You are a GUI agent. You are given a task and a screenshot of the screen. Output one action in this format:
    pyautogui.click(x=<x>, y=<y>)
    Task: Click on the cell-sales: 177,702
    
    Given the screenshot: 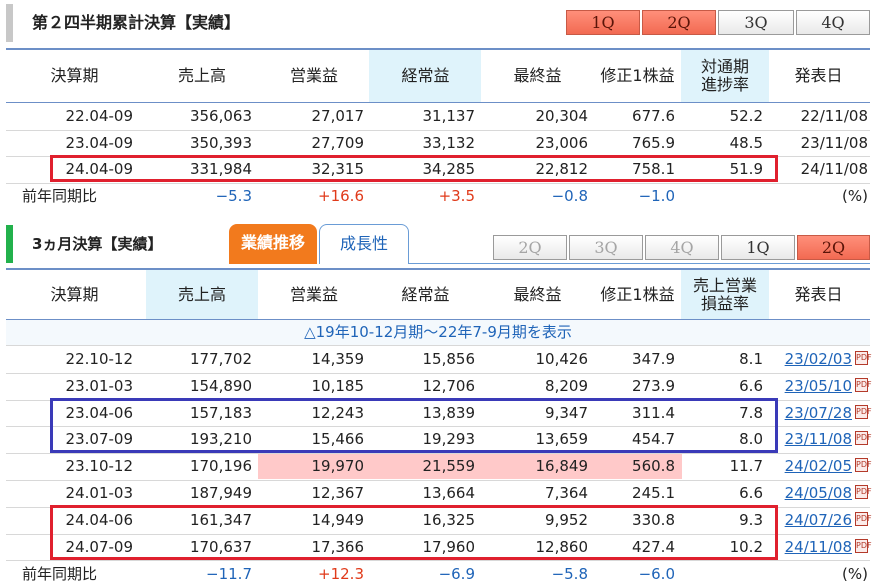 What is the action you would take?
    pyautogui.click(x=220, y=359)
    